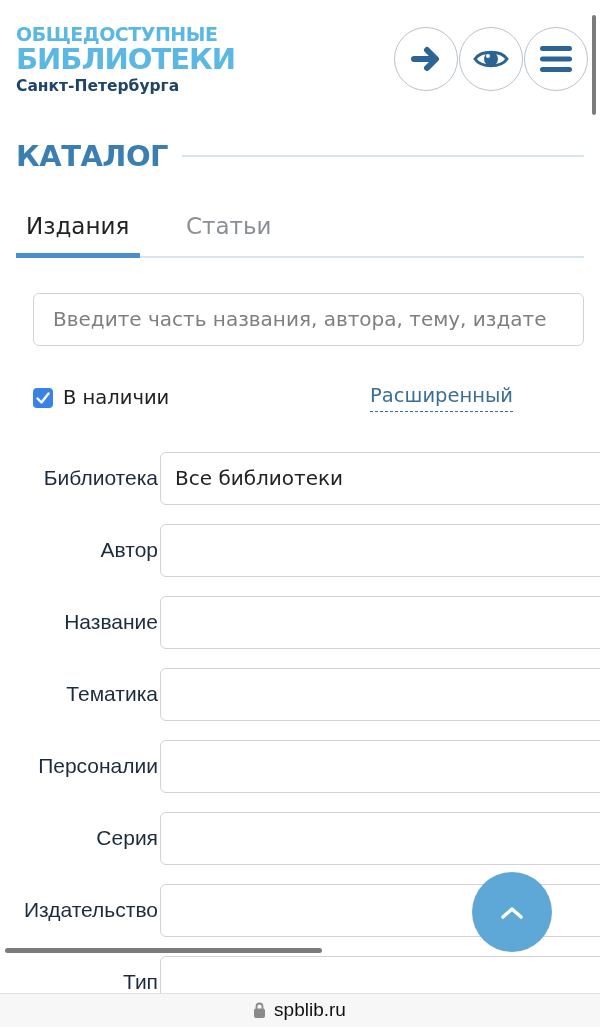 This screenshot has width=600, height=1034. What do you see at coordinates (78, 235) in the screenshot?
I see `tab: Издания` at bounding box center [78, 235].